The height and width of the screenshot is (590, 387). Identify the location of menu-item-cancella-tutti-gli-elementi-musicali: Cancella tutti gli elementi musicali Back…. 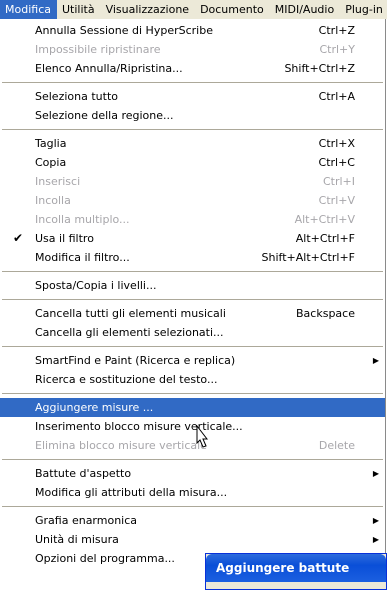
(192, 313).